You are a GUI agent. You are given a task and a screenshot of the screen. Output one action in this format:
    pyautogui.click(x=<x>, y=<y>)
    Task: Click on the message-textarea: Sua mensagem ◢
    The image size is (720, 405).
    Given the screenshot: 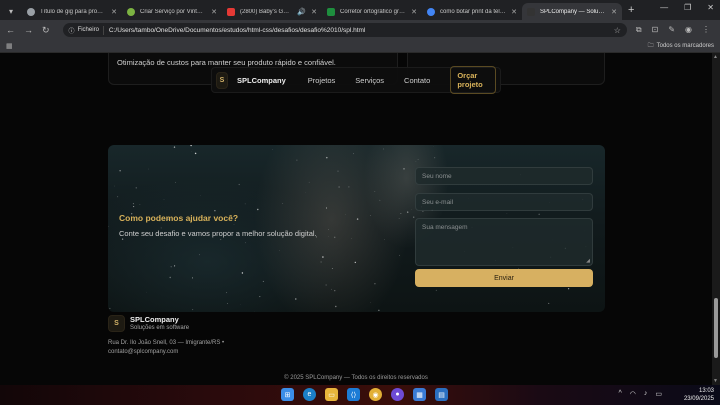 What is the action you would take?
    pyautogui.click(x=504, y=242)
    